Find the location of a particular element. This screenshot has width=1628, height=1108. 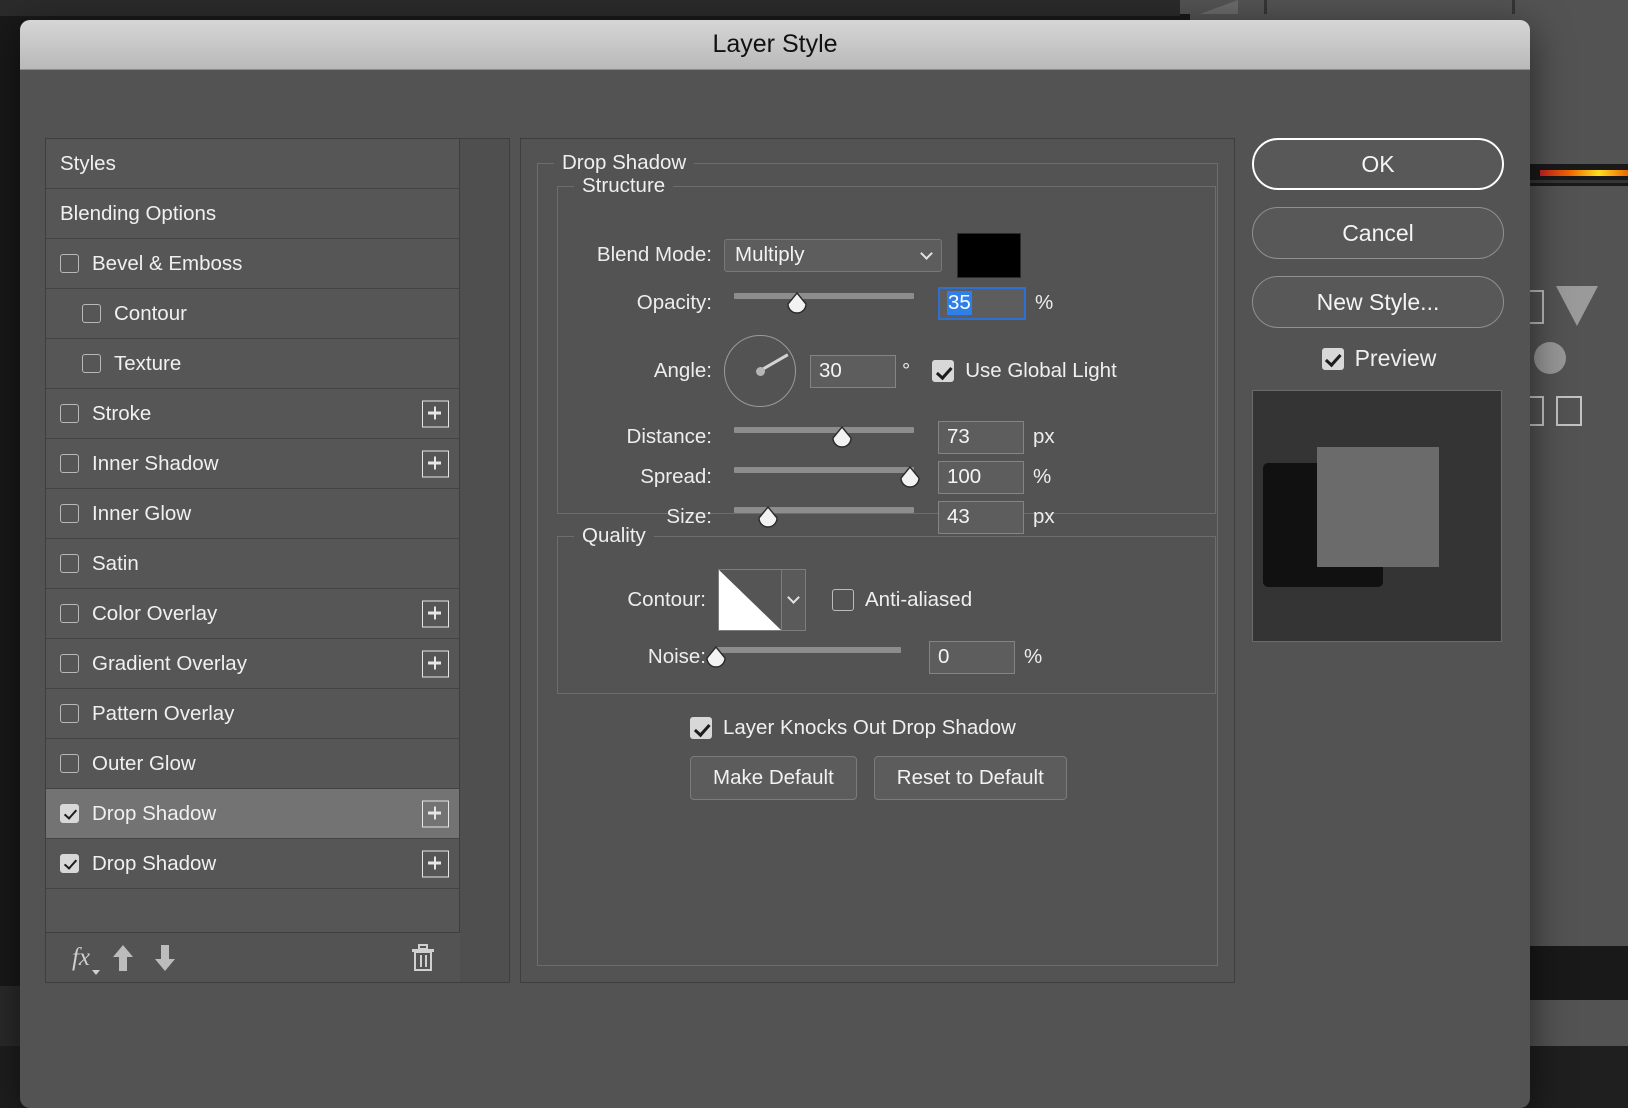

fx-icon: fx is located at coordinates (81, 958).